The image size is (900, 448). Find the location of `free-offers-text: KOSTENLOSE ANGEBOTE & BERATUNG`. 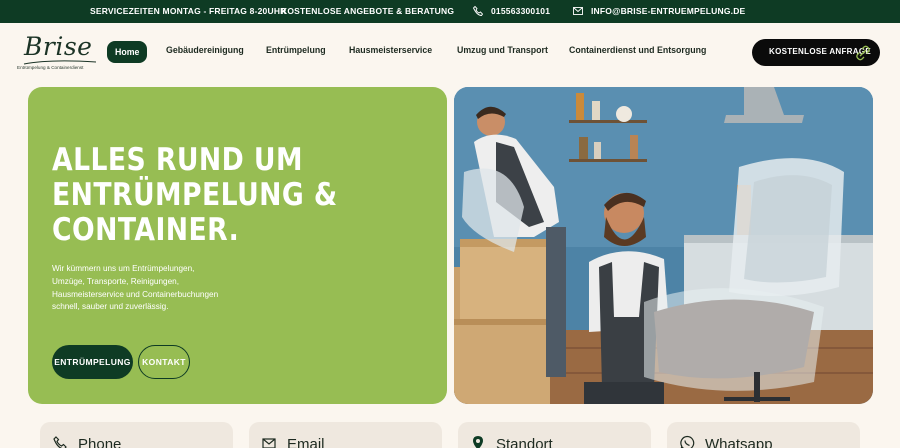

free-offers-text: KOSTENLOSE ANGEBOTE & BERATUNG is located at coordinates (368, 11).